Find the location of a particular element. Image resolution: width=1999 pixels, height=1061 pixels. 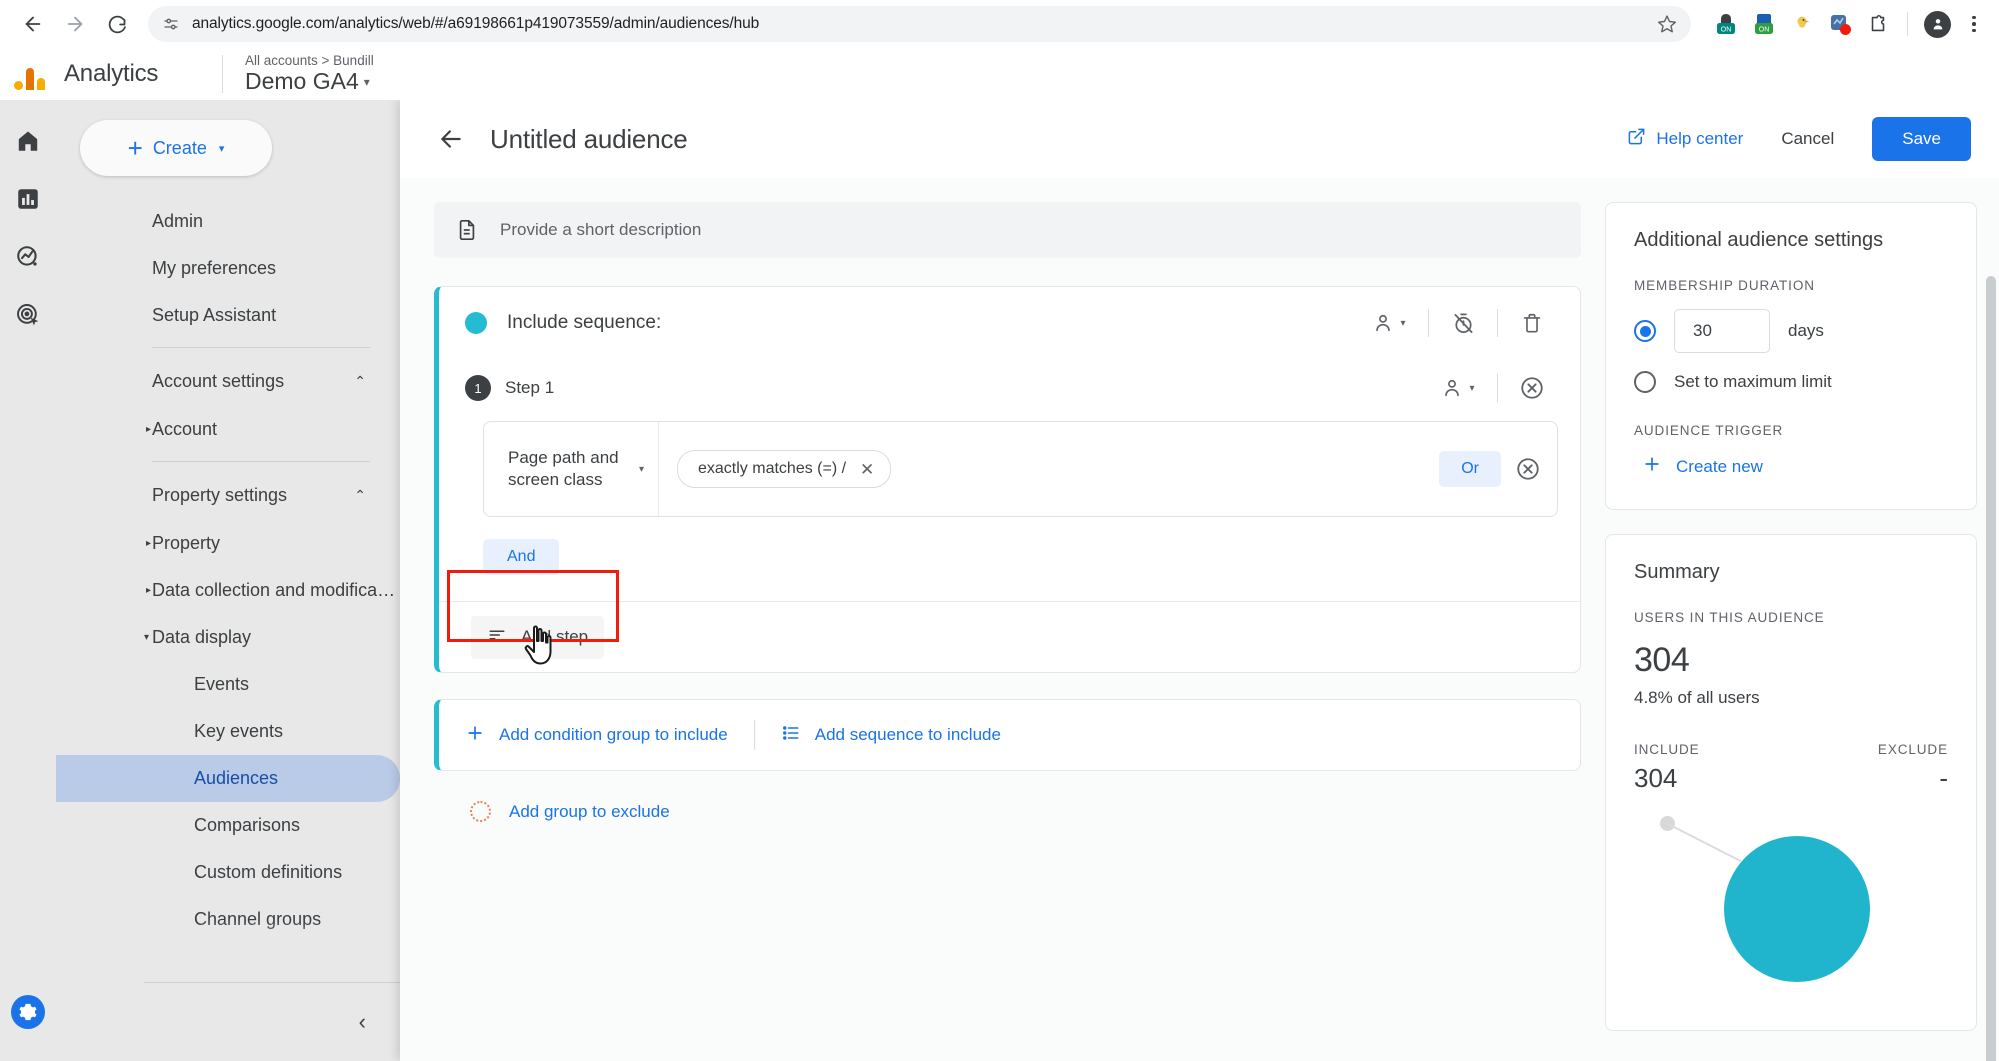

profile-avatar-icon is located at coordinates (1937, 24).